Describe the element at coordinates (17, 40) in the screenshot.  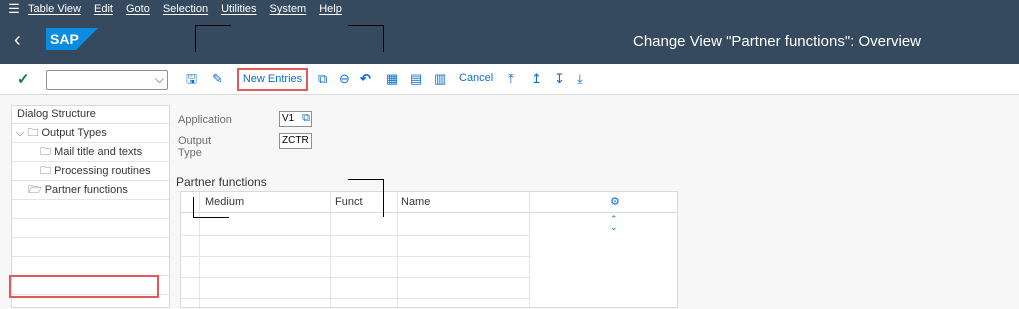
I see `back-icon: ‹` at that location.